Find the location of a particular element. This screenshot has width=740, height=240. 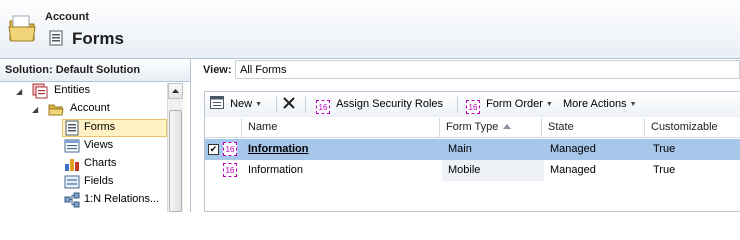

row-form-type: Mobile is located at coordinates (493, 170).